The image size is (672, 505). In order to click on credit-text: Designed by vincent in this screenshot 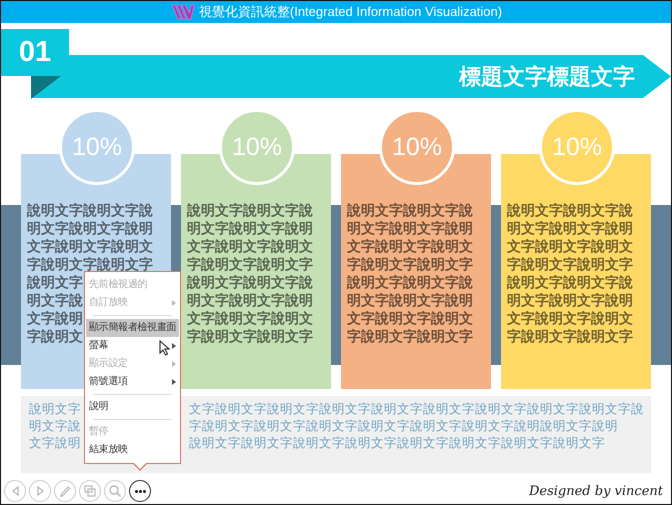, I will do `click(595, 491)`.